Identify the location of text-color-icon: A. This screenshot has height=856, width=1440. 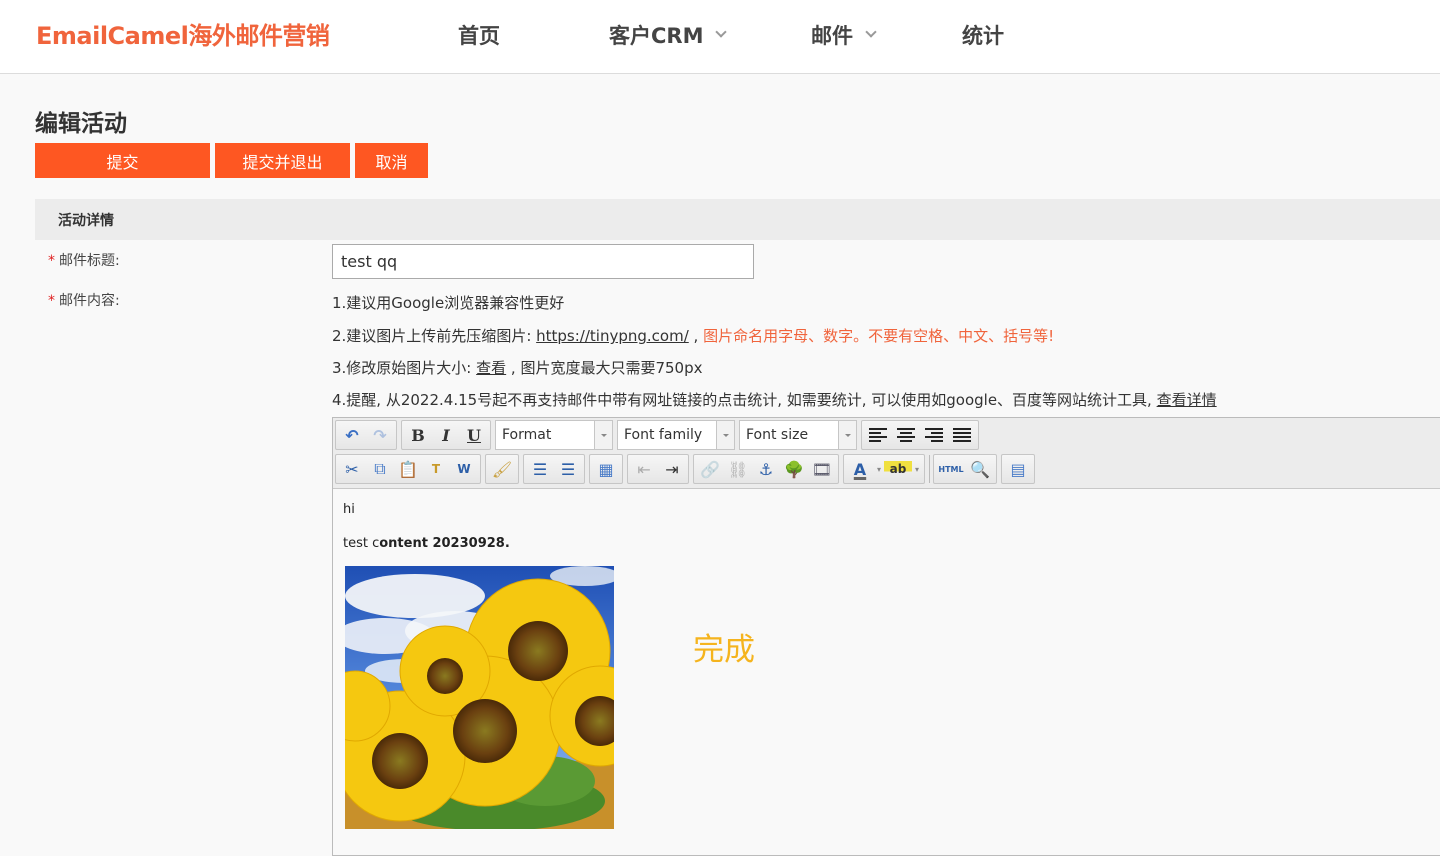
(860, 469).